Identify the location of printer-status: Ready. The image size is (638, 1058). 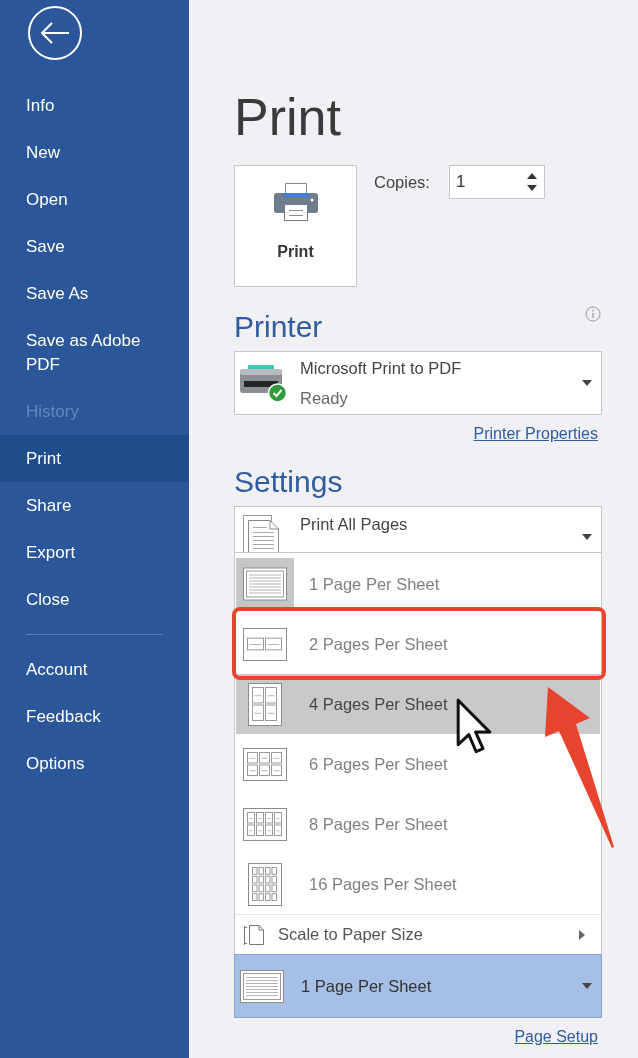
(324, 398).